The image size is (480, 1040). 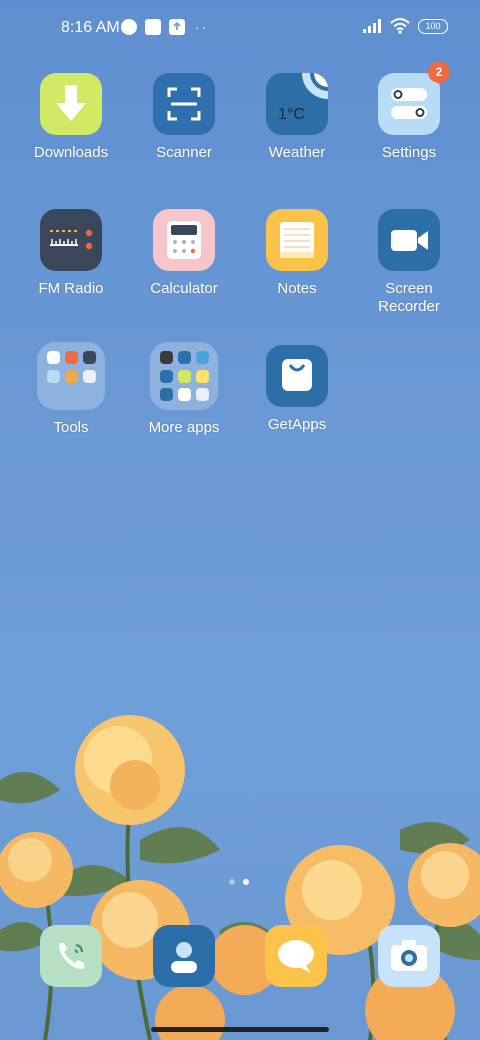 I want to click on app-label: Downloads, so click(x=71, y=152).